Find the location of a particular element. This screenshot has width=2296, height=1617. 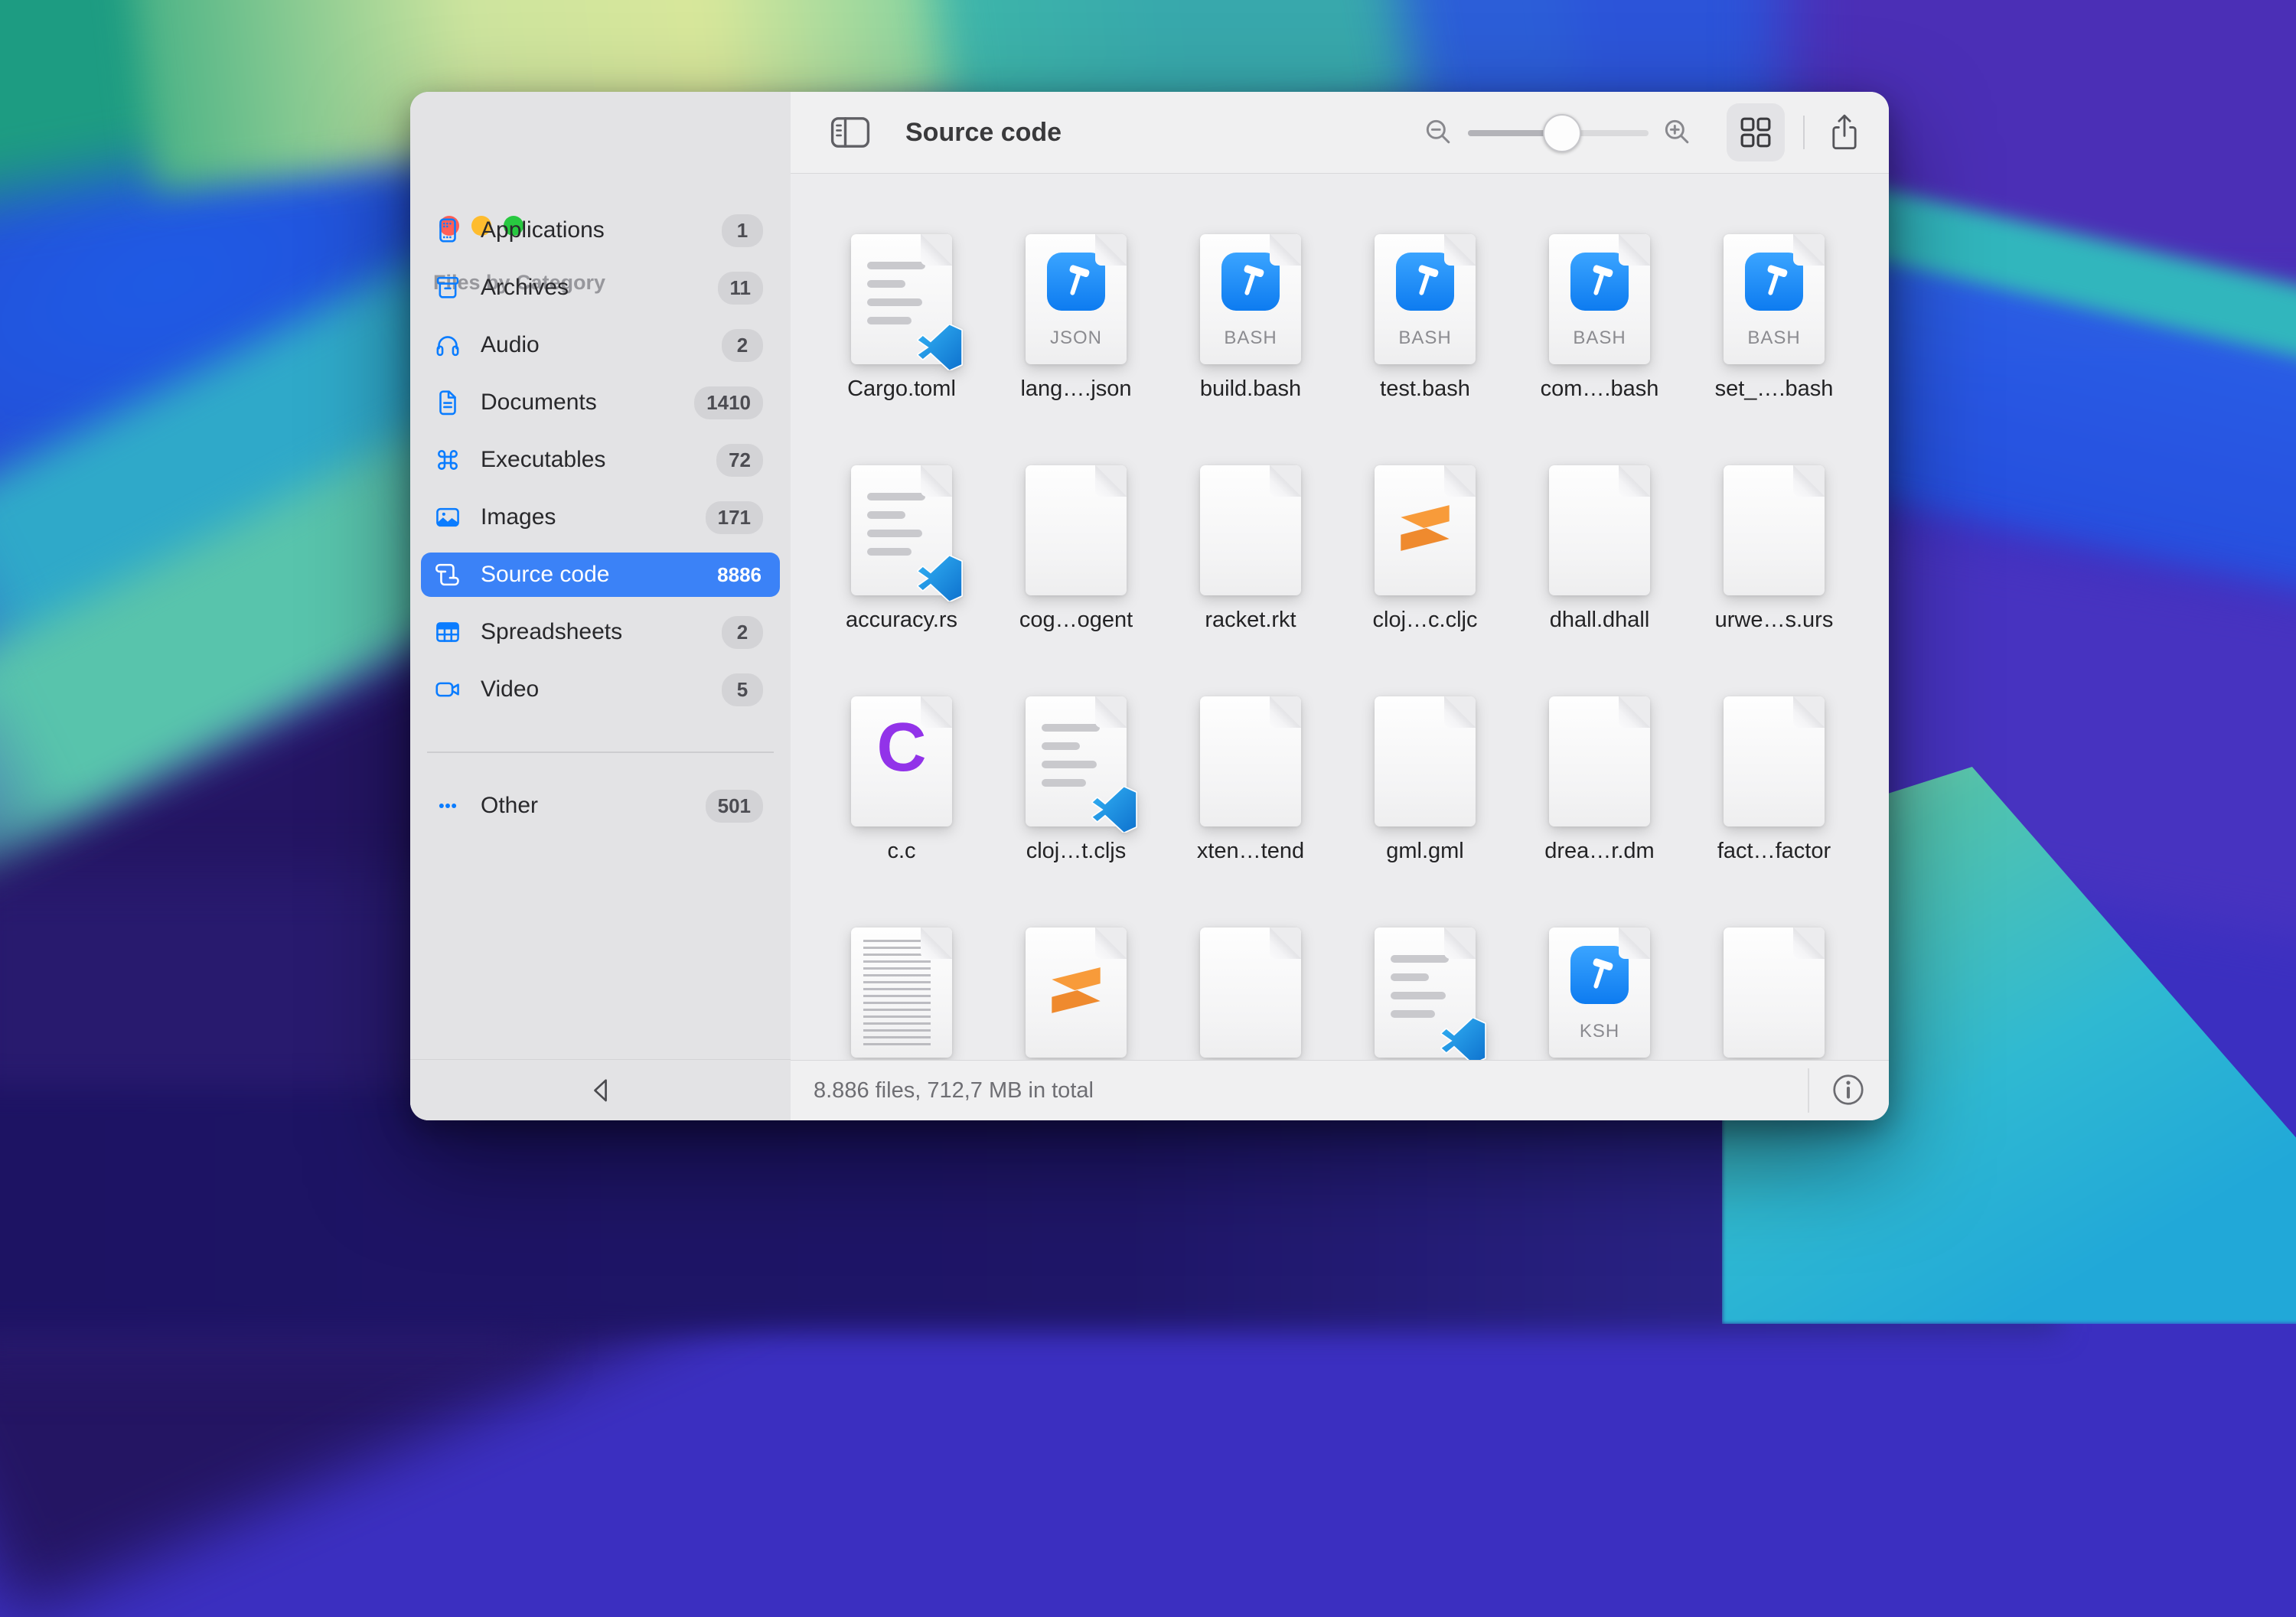

status-bar: 8.886 files, 712,7 MB in total is located at coordinates (1340, 1090).